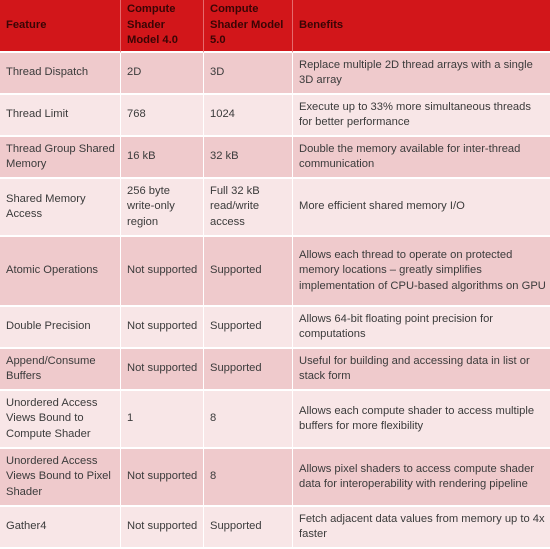 Image resolution: width=550 pixels, height=549 pixels. Describe the element at coordinates (60, 272) in the screenshot. I see `feature-cell: Atomic Operations` at that location.